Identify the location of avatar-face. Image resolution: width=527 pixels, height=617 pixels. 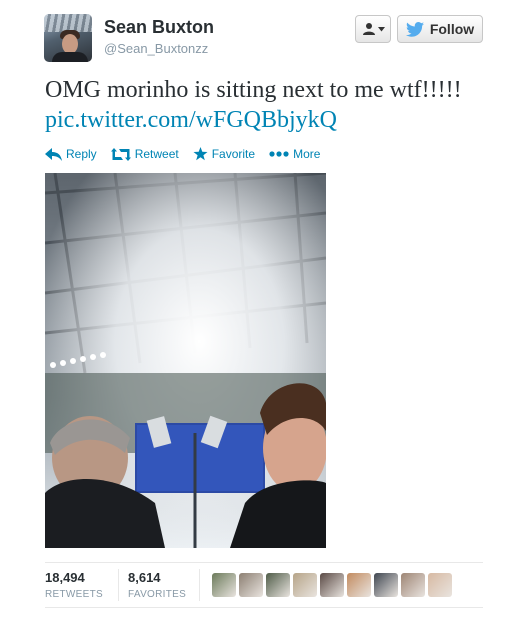
(70, 44).